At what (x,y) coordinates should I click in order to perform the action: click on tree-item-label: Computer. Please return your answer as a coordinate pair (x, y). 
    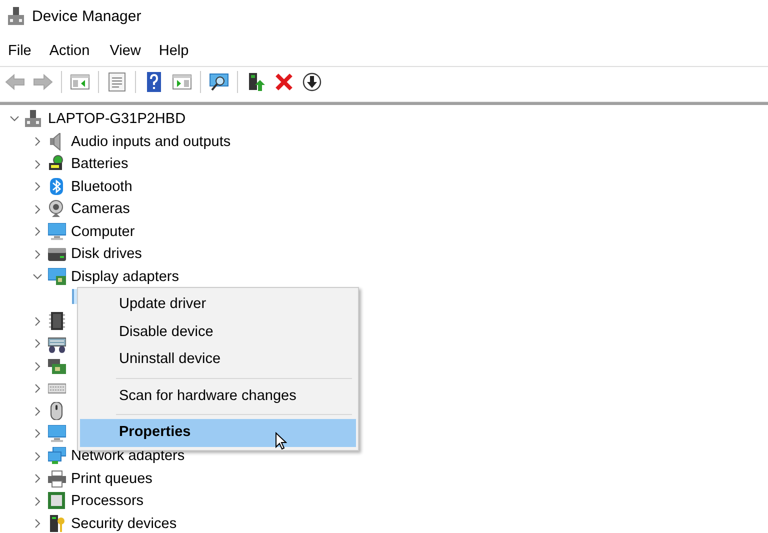
    Looking at the image, I should click on (103, 232).